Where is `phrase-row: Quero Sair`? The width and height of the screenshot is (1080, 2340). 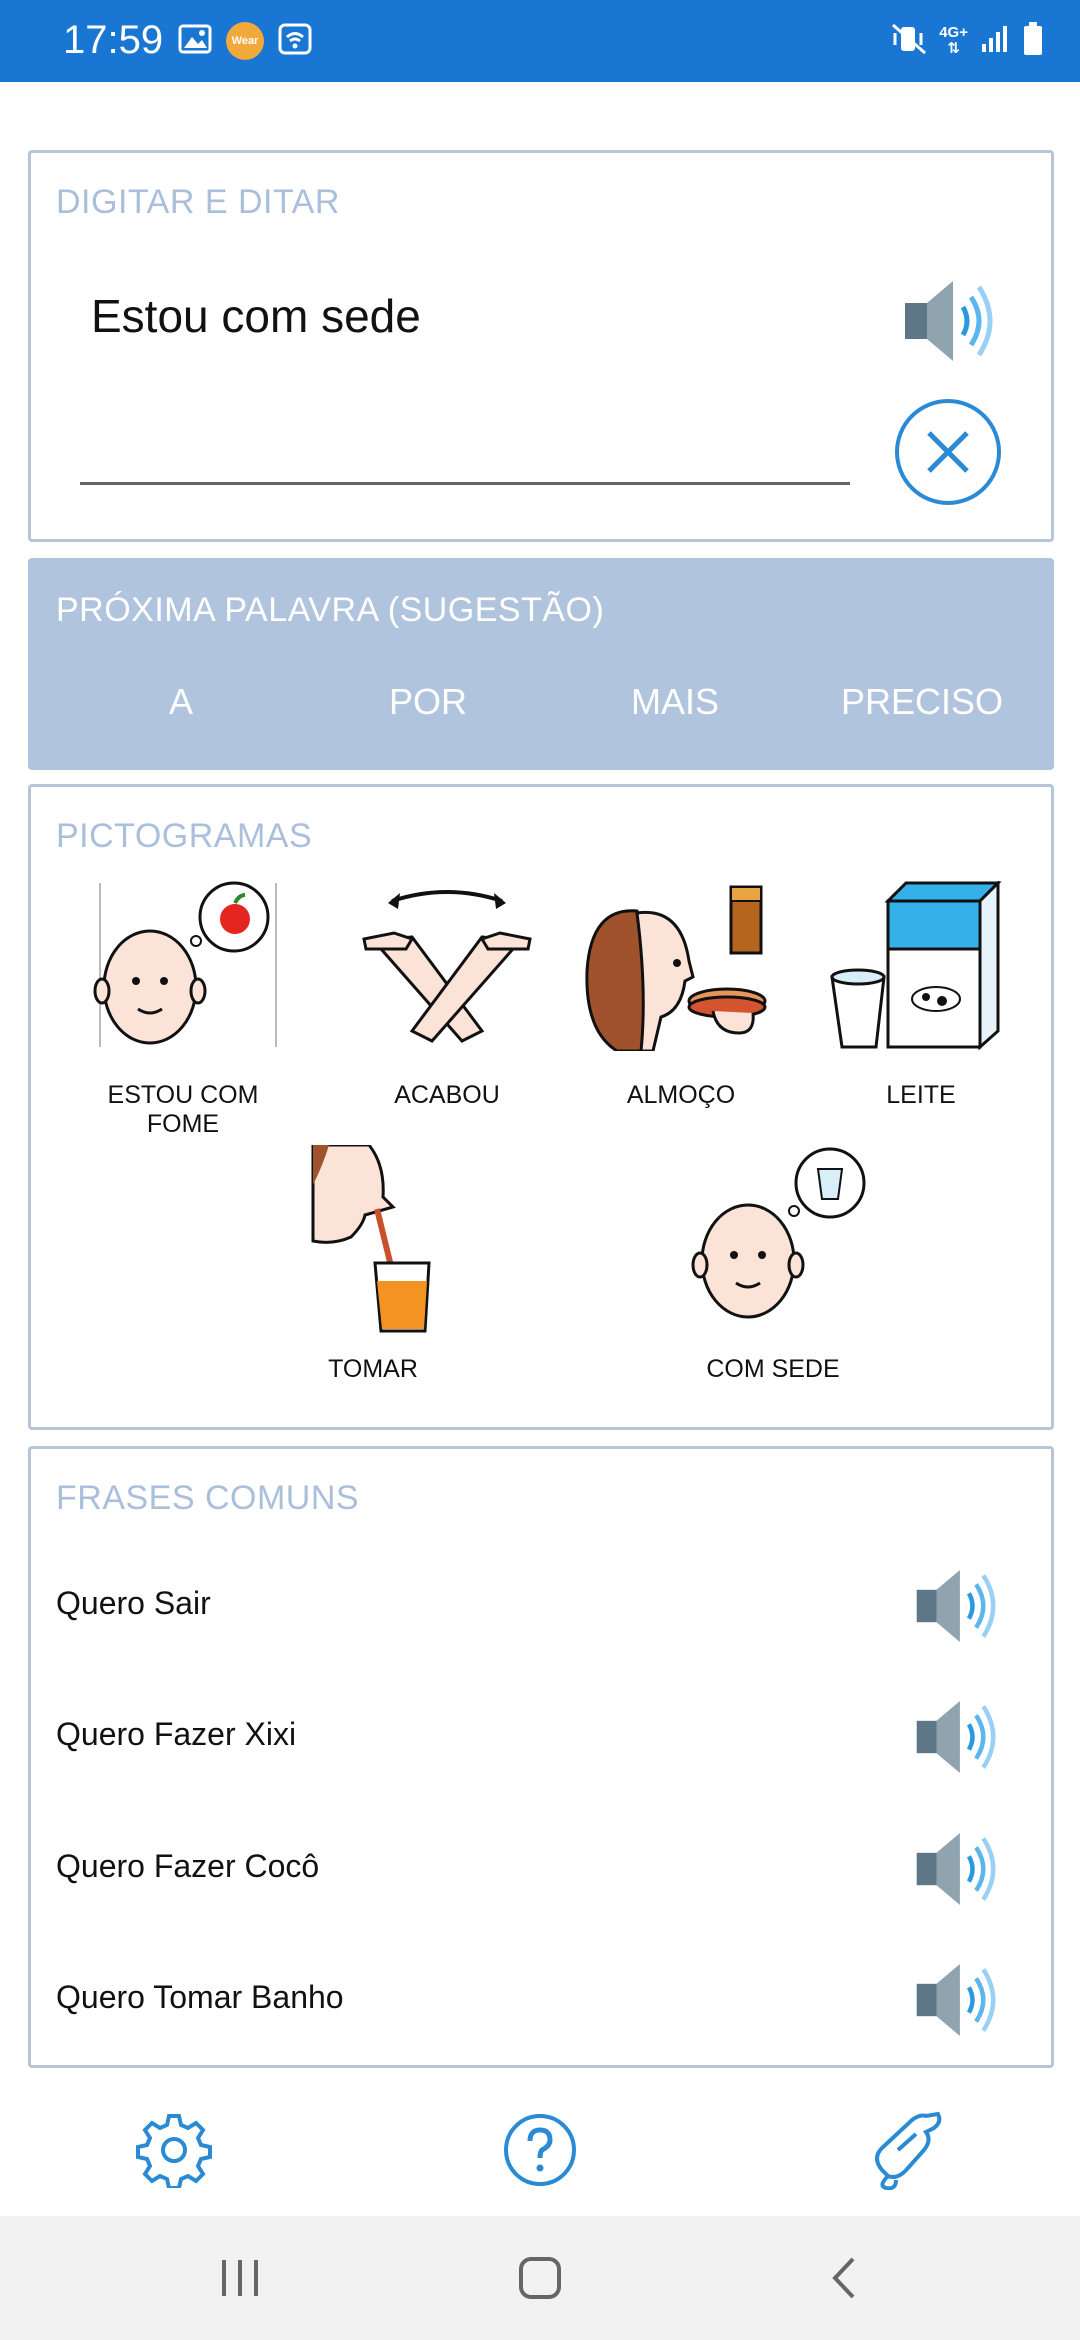
phrase-row: Quero Sair is located at coordinates (541, 1605).